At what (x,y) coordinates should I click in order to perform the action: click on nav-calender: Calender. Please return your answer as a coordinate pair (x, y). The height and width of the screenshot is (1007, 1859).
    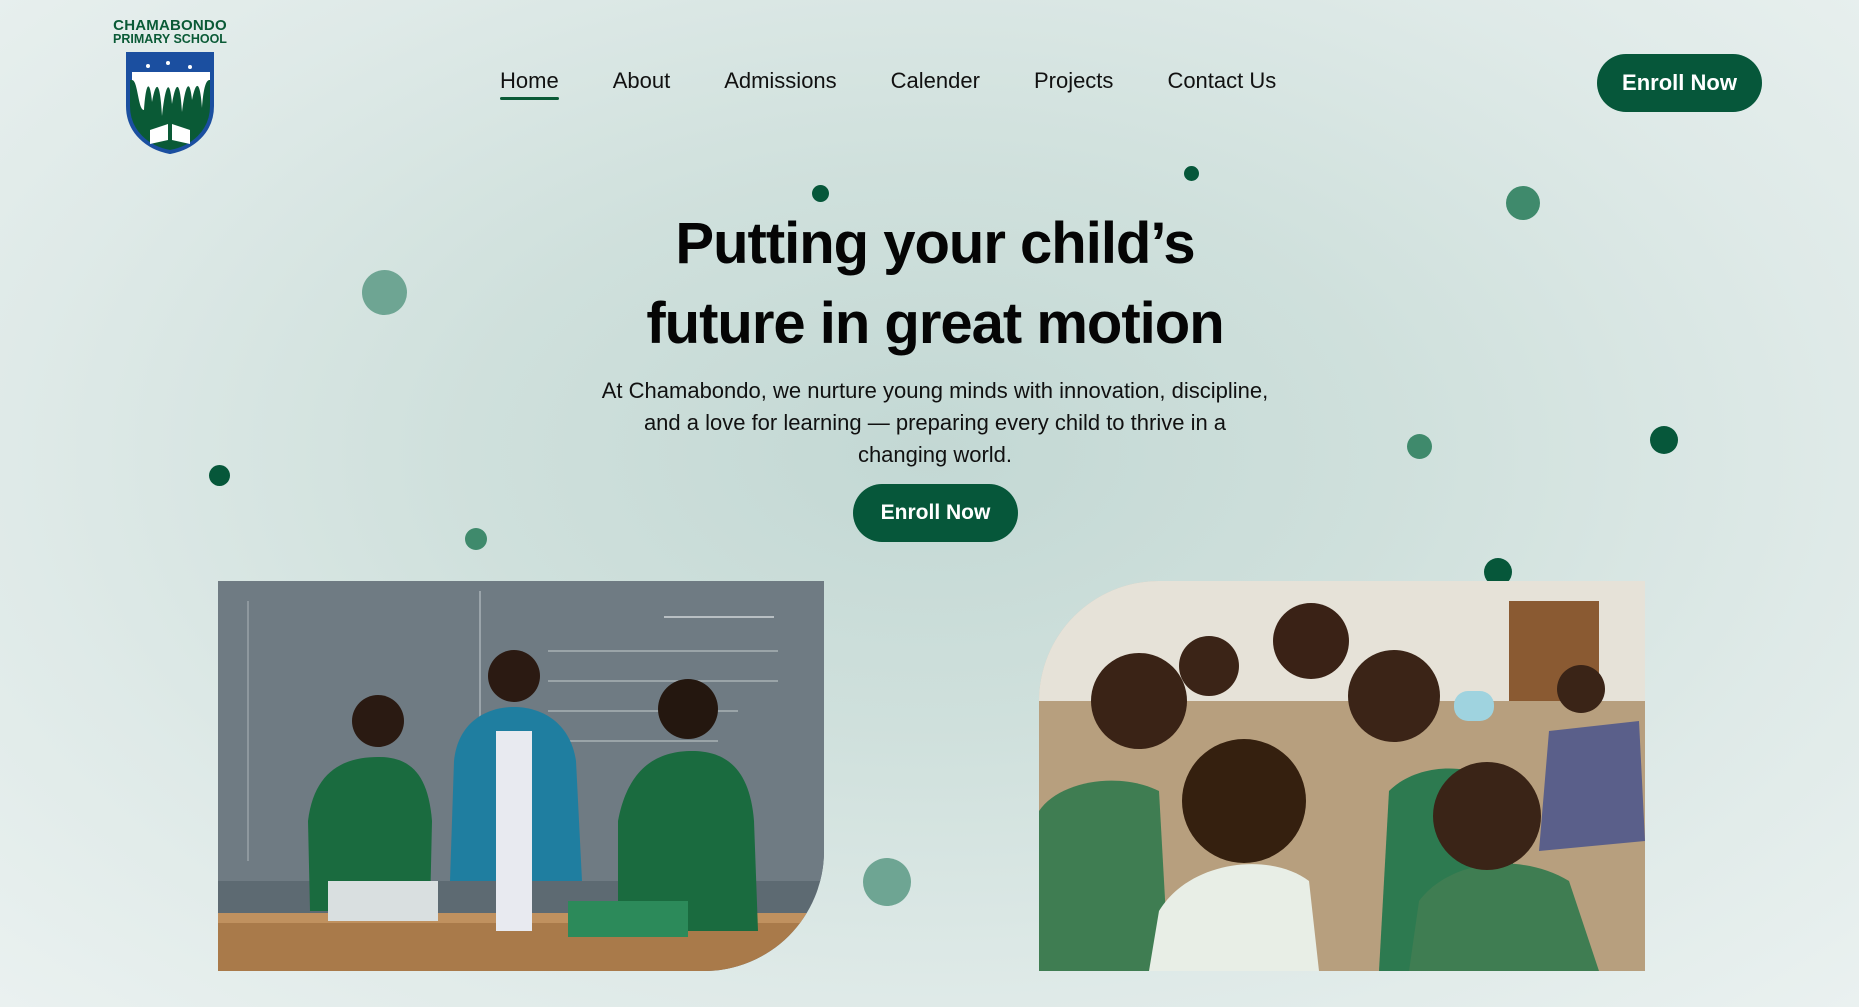
    Looking at the image, I should click on (935, 84).